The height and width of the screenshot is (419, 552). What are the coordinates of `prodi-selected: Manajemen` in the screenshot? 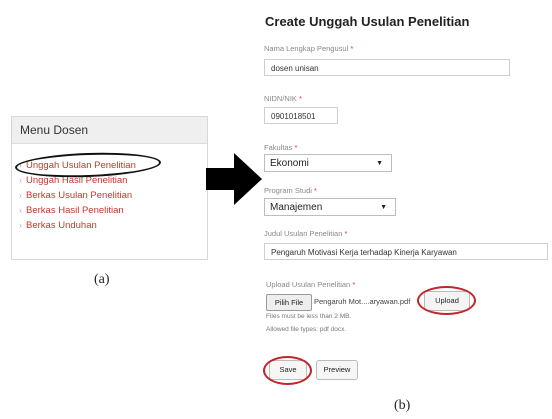 It's located at (296, 207).